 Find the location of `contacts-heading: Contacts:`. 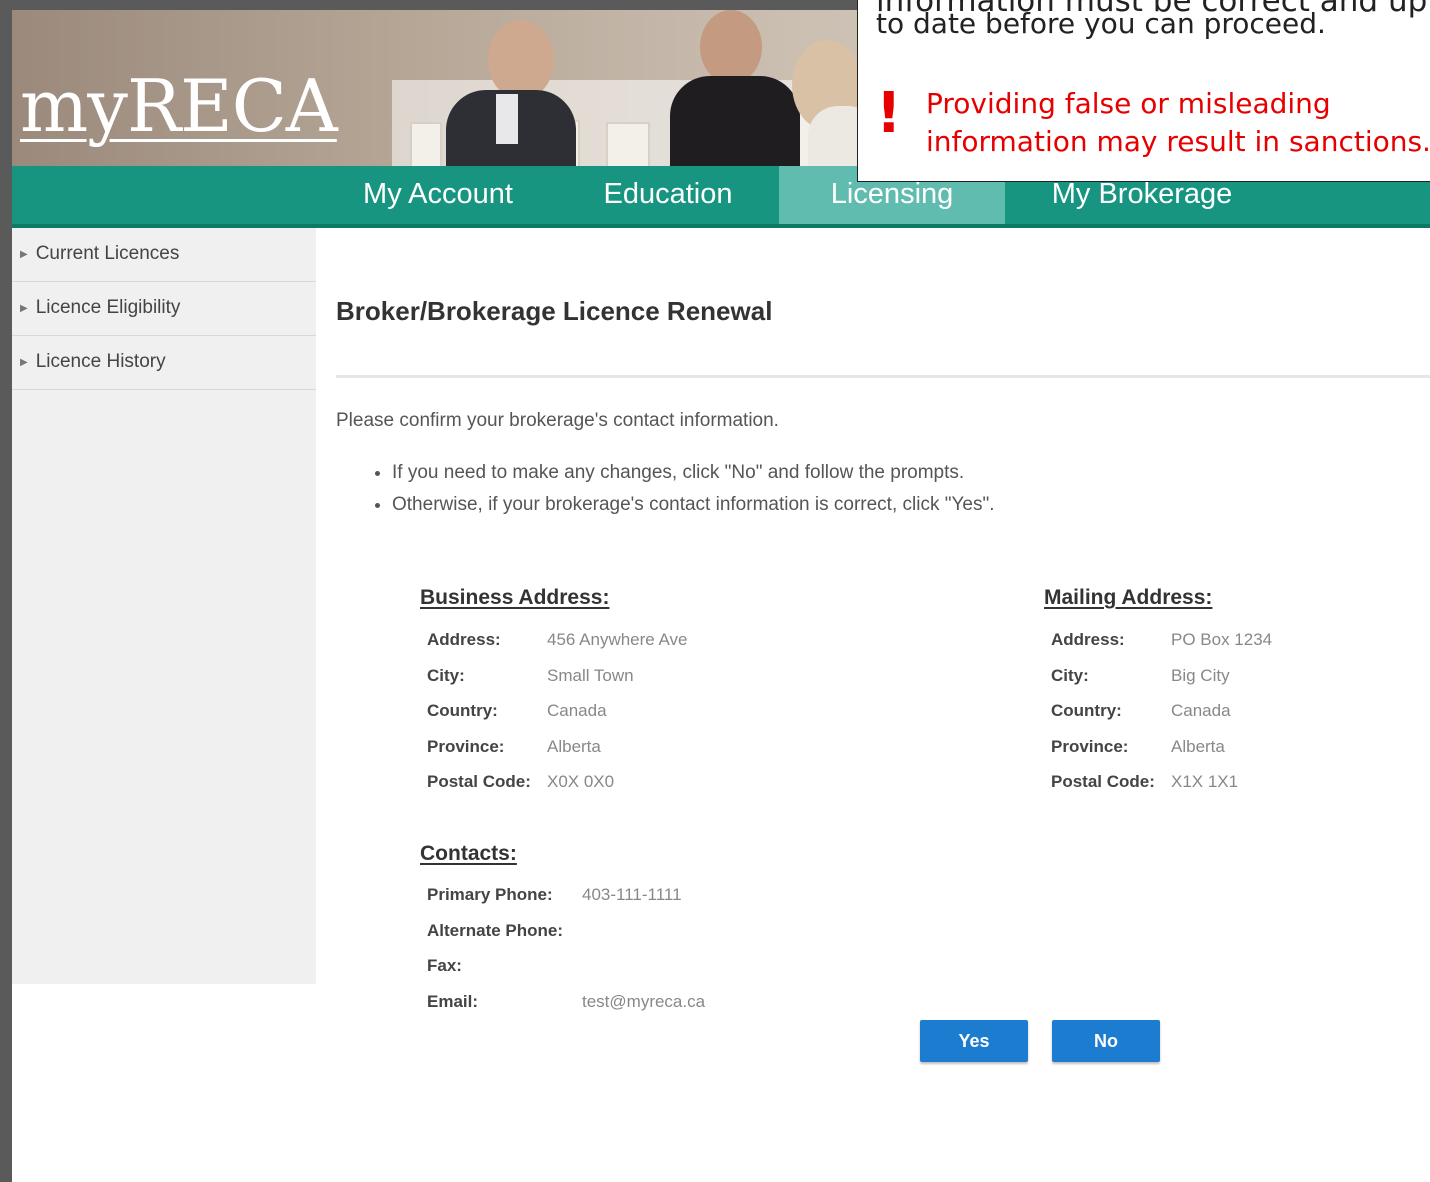

contacts-heading: Contacts: is located at coordinates (468, 853).